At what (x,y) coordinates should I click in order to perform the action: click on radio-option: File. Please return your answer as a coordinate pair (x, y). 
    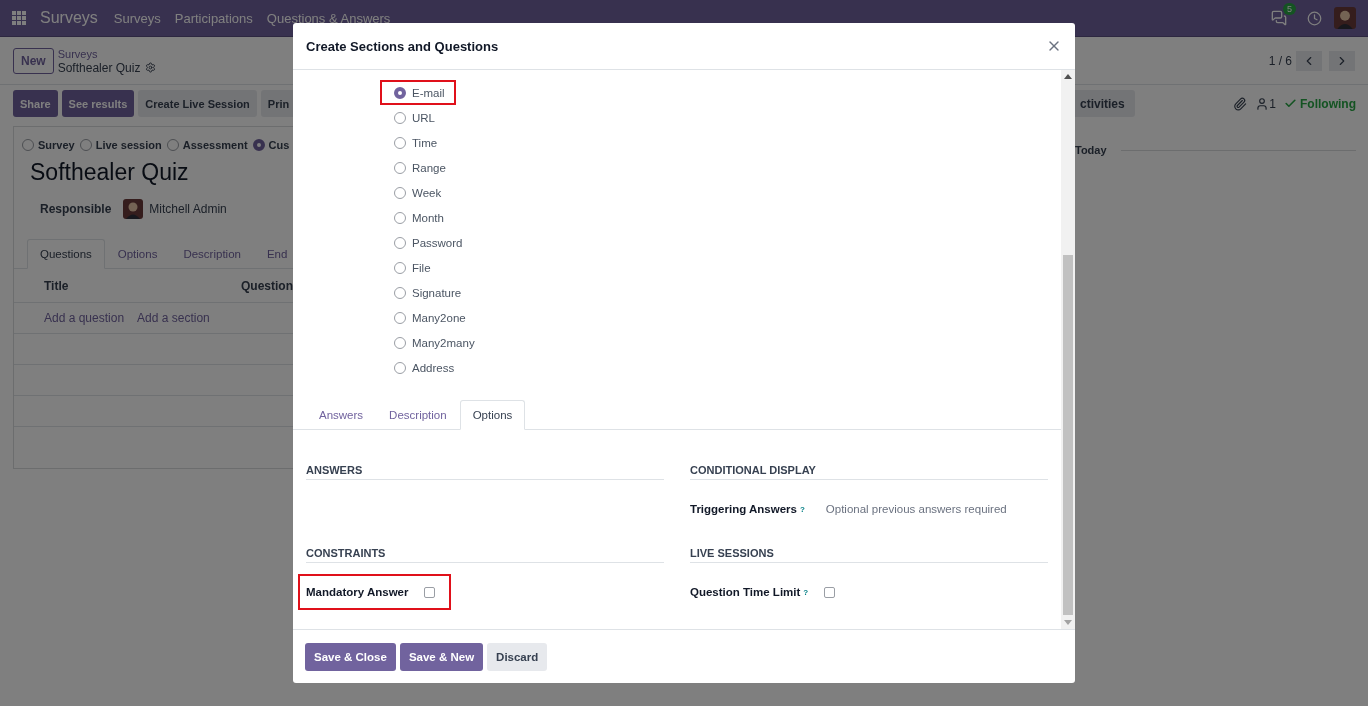
    Looking at the image, I should click on (411, 267).